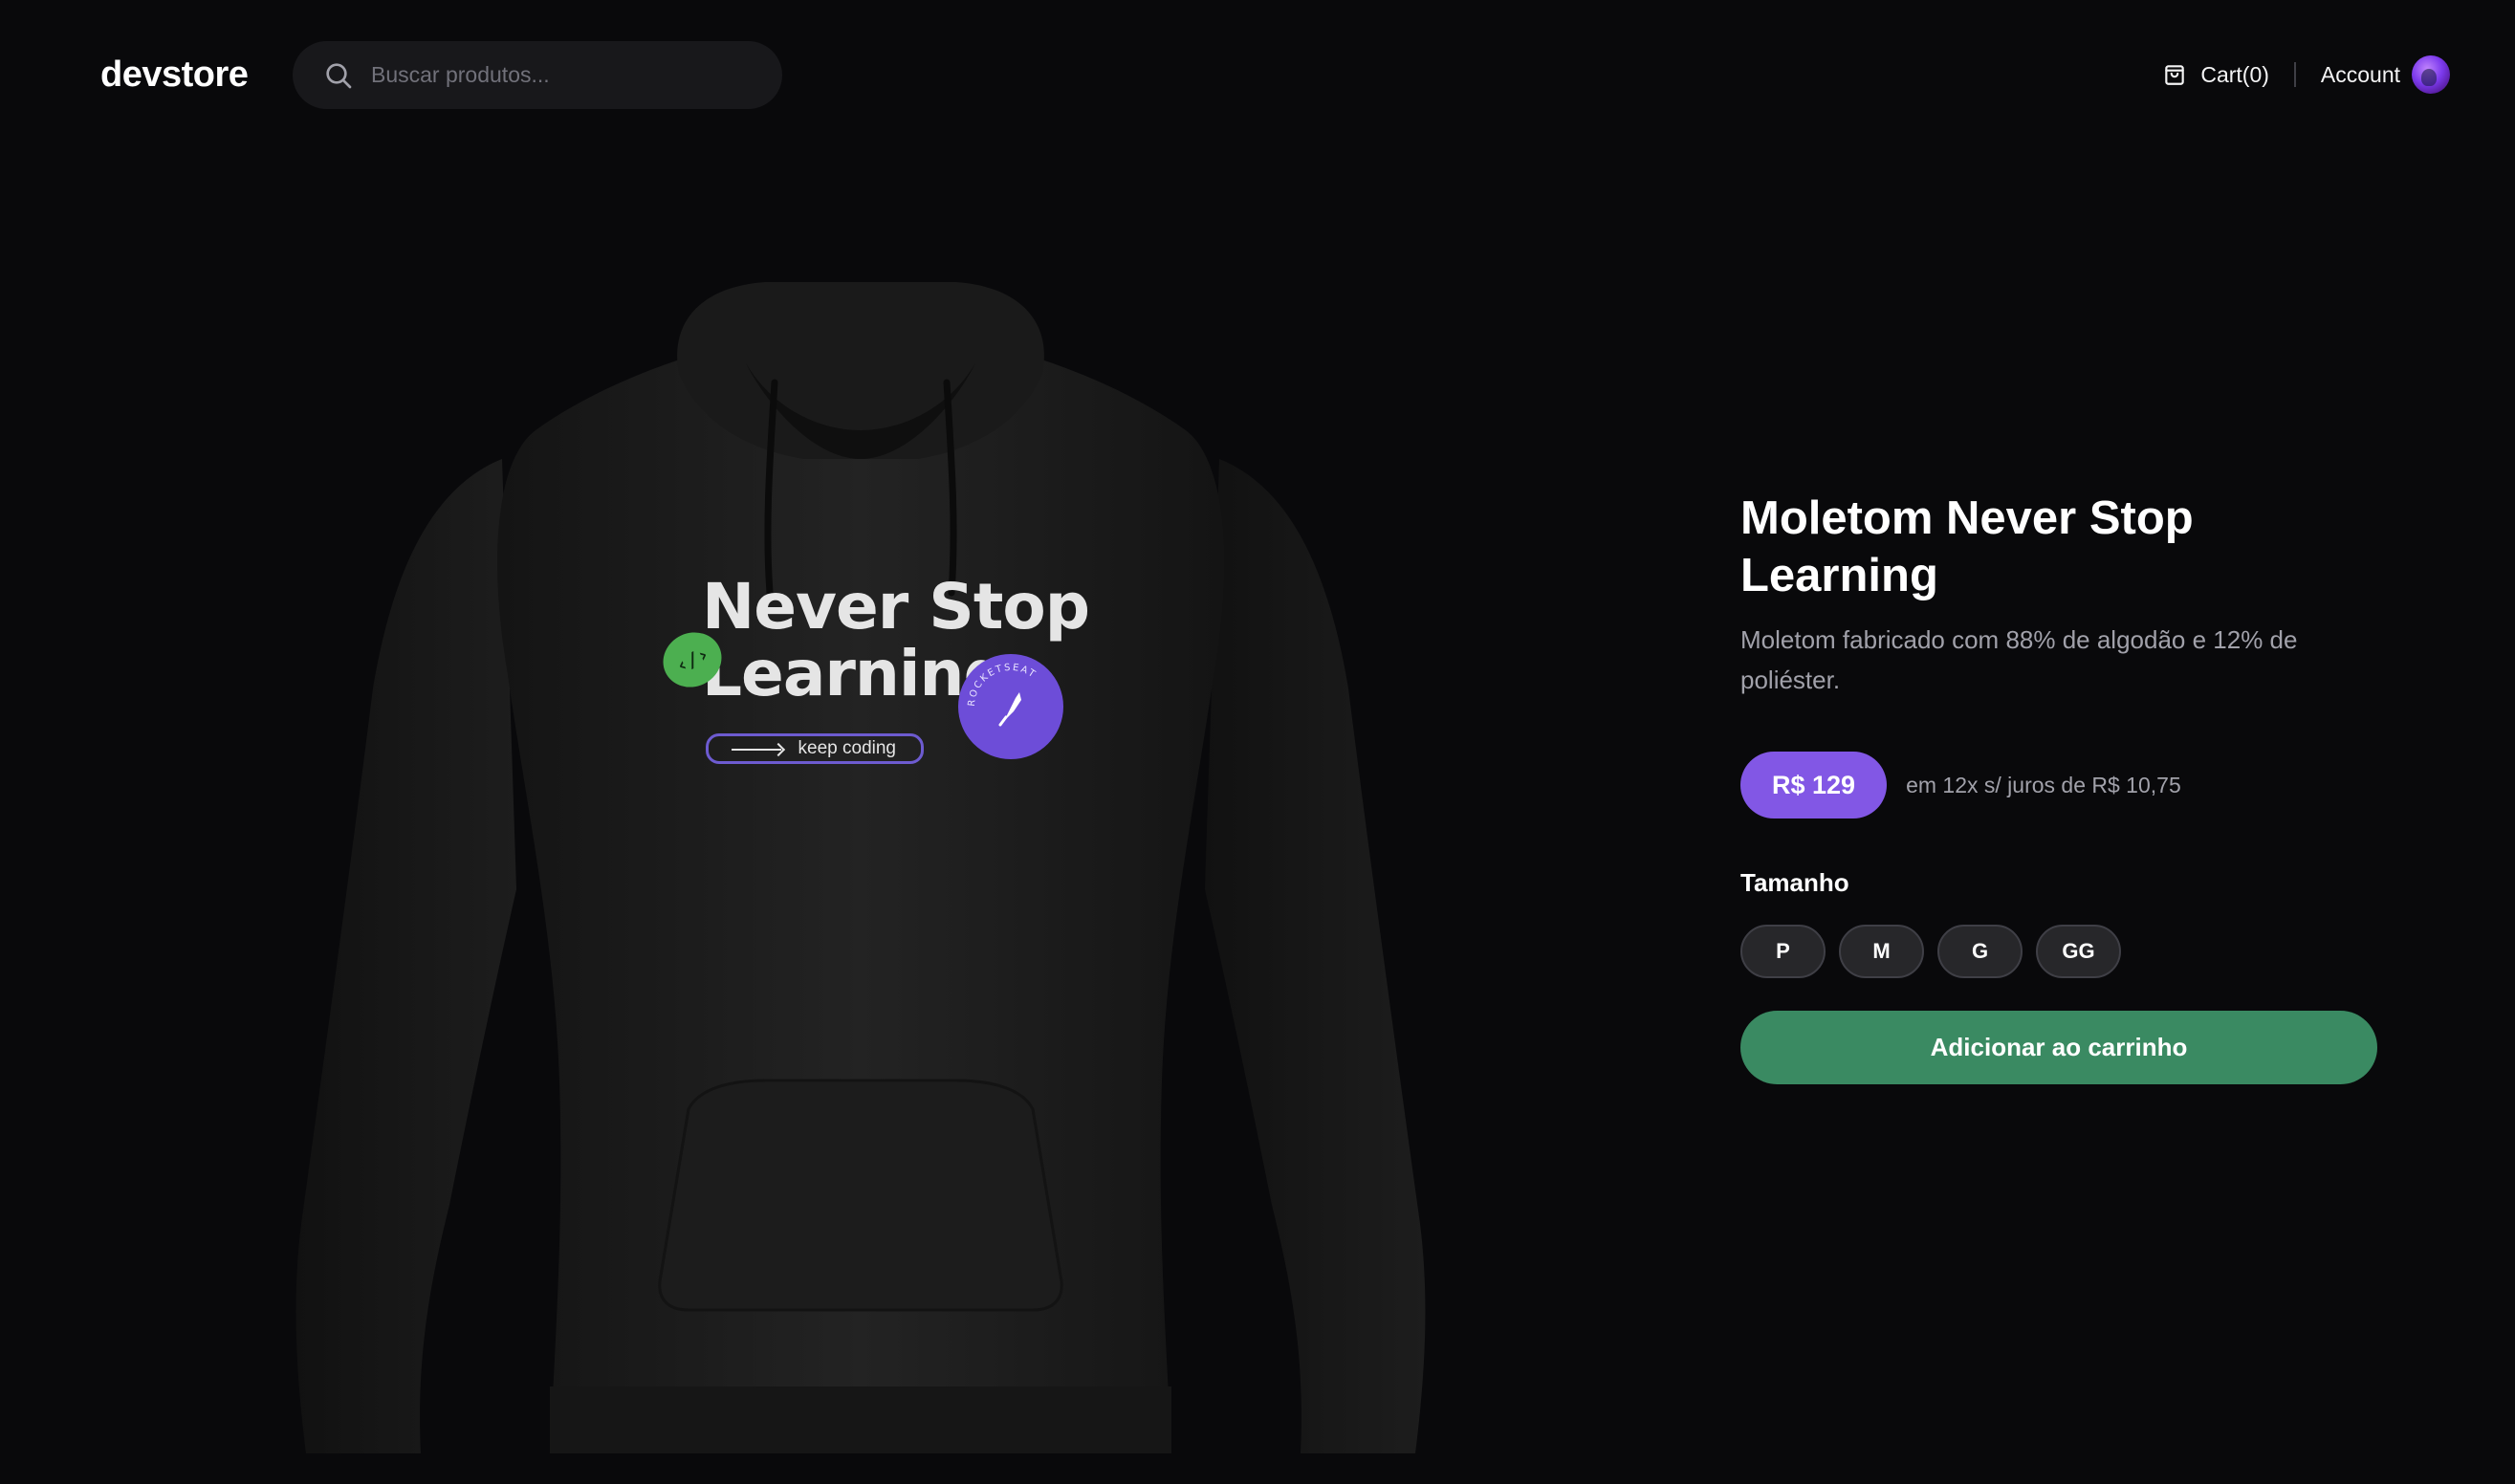  What do you see at coordinates (1967, 547) in the screenshot?
I see `product-title: Moletom Never Stop Learning` at bounding box center [1967, 547].